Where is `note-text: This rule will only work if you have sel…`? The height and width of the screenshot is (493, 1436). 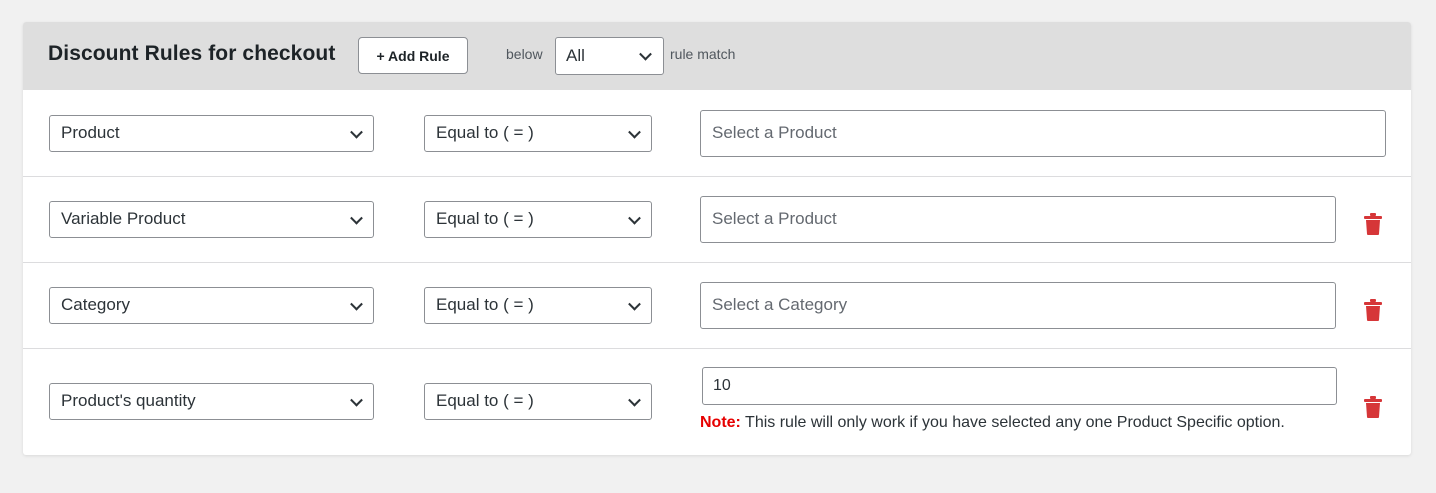
note-text: This rule will only work if you have sel… is located at coordinates (1015, 422).